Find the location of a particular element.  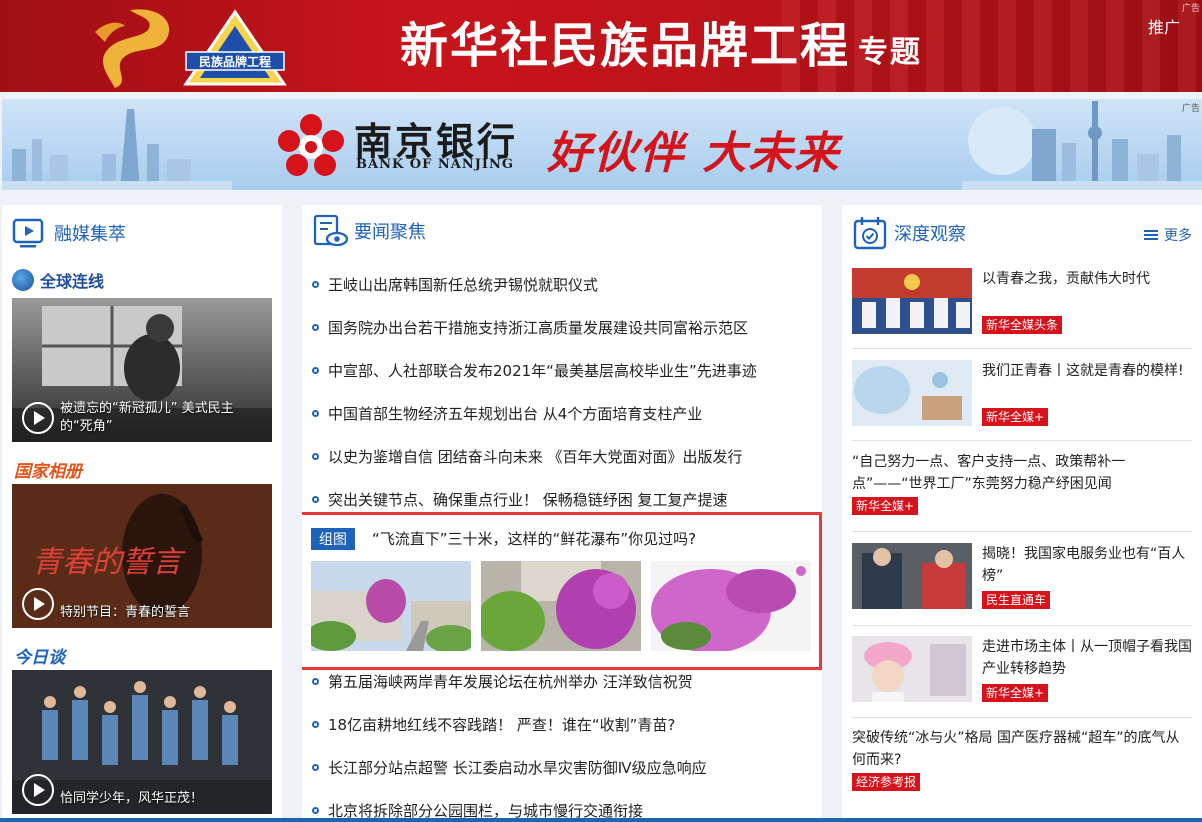

list-item: 长江部分站点超警 长江委启动水旱灾害防御Ⅳ级应急响应 is located at coordinates (562, 767).